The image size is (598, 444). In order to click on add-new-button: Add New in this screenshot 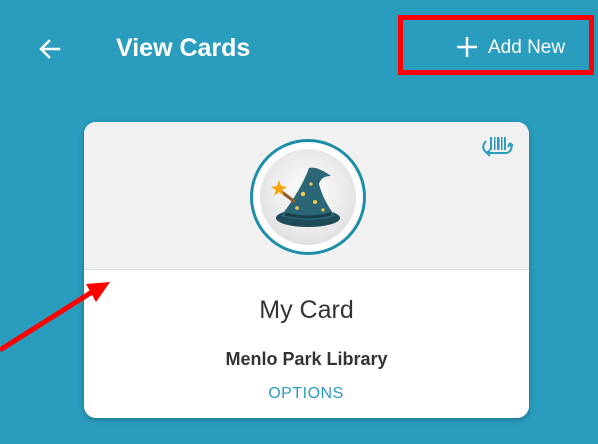, I will do `click(495, 48)`.